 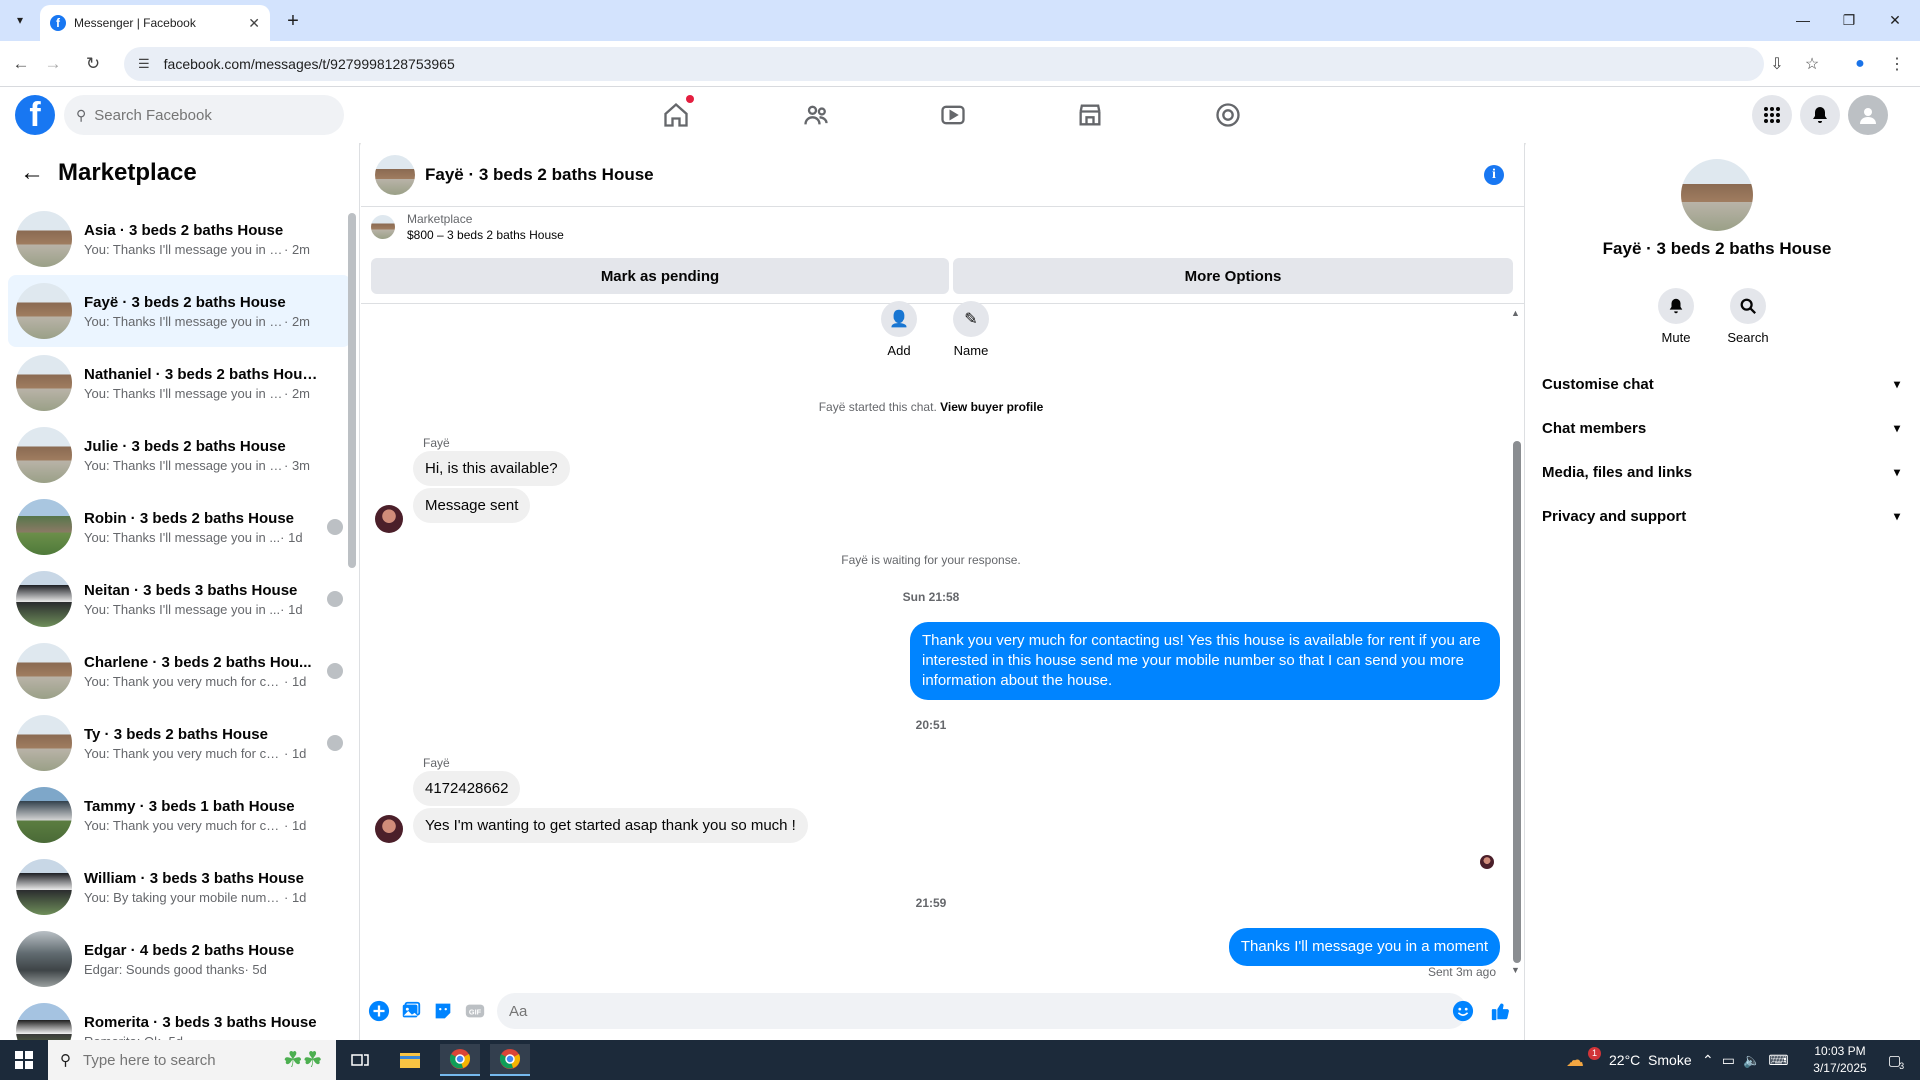 I want to click on incoming-message: Message sent, so click(x=472, y=505).